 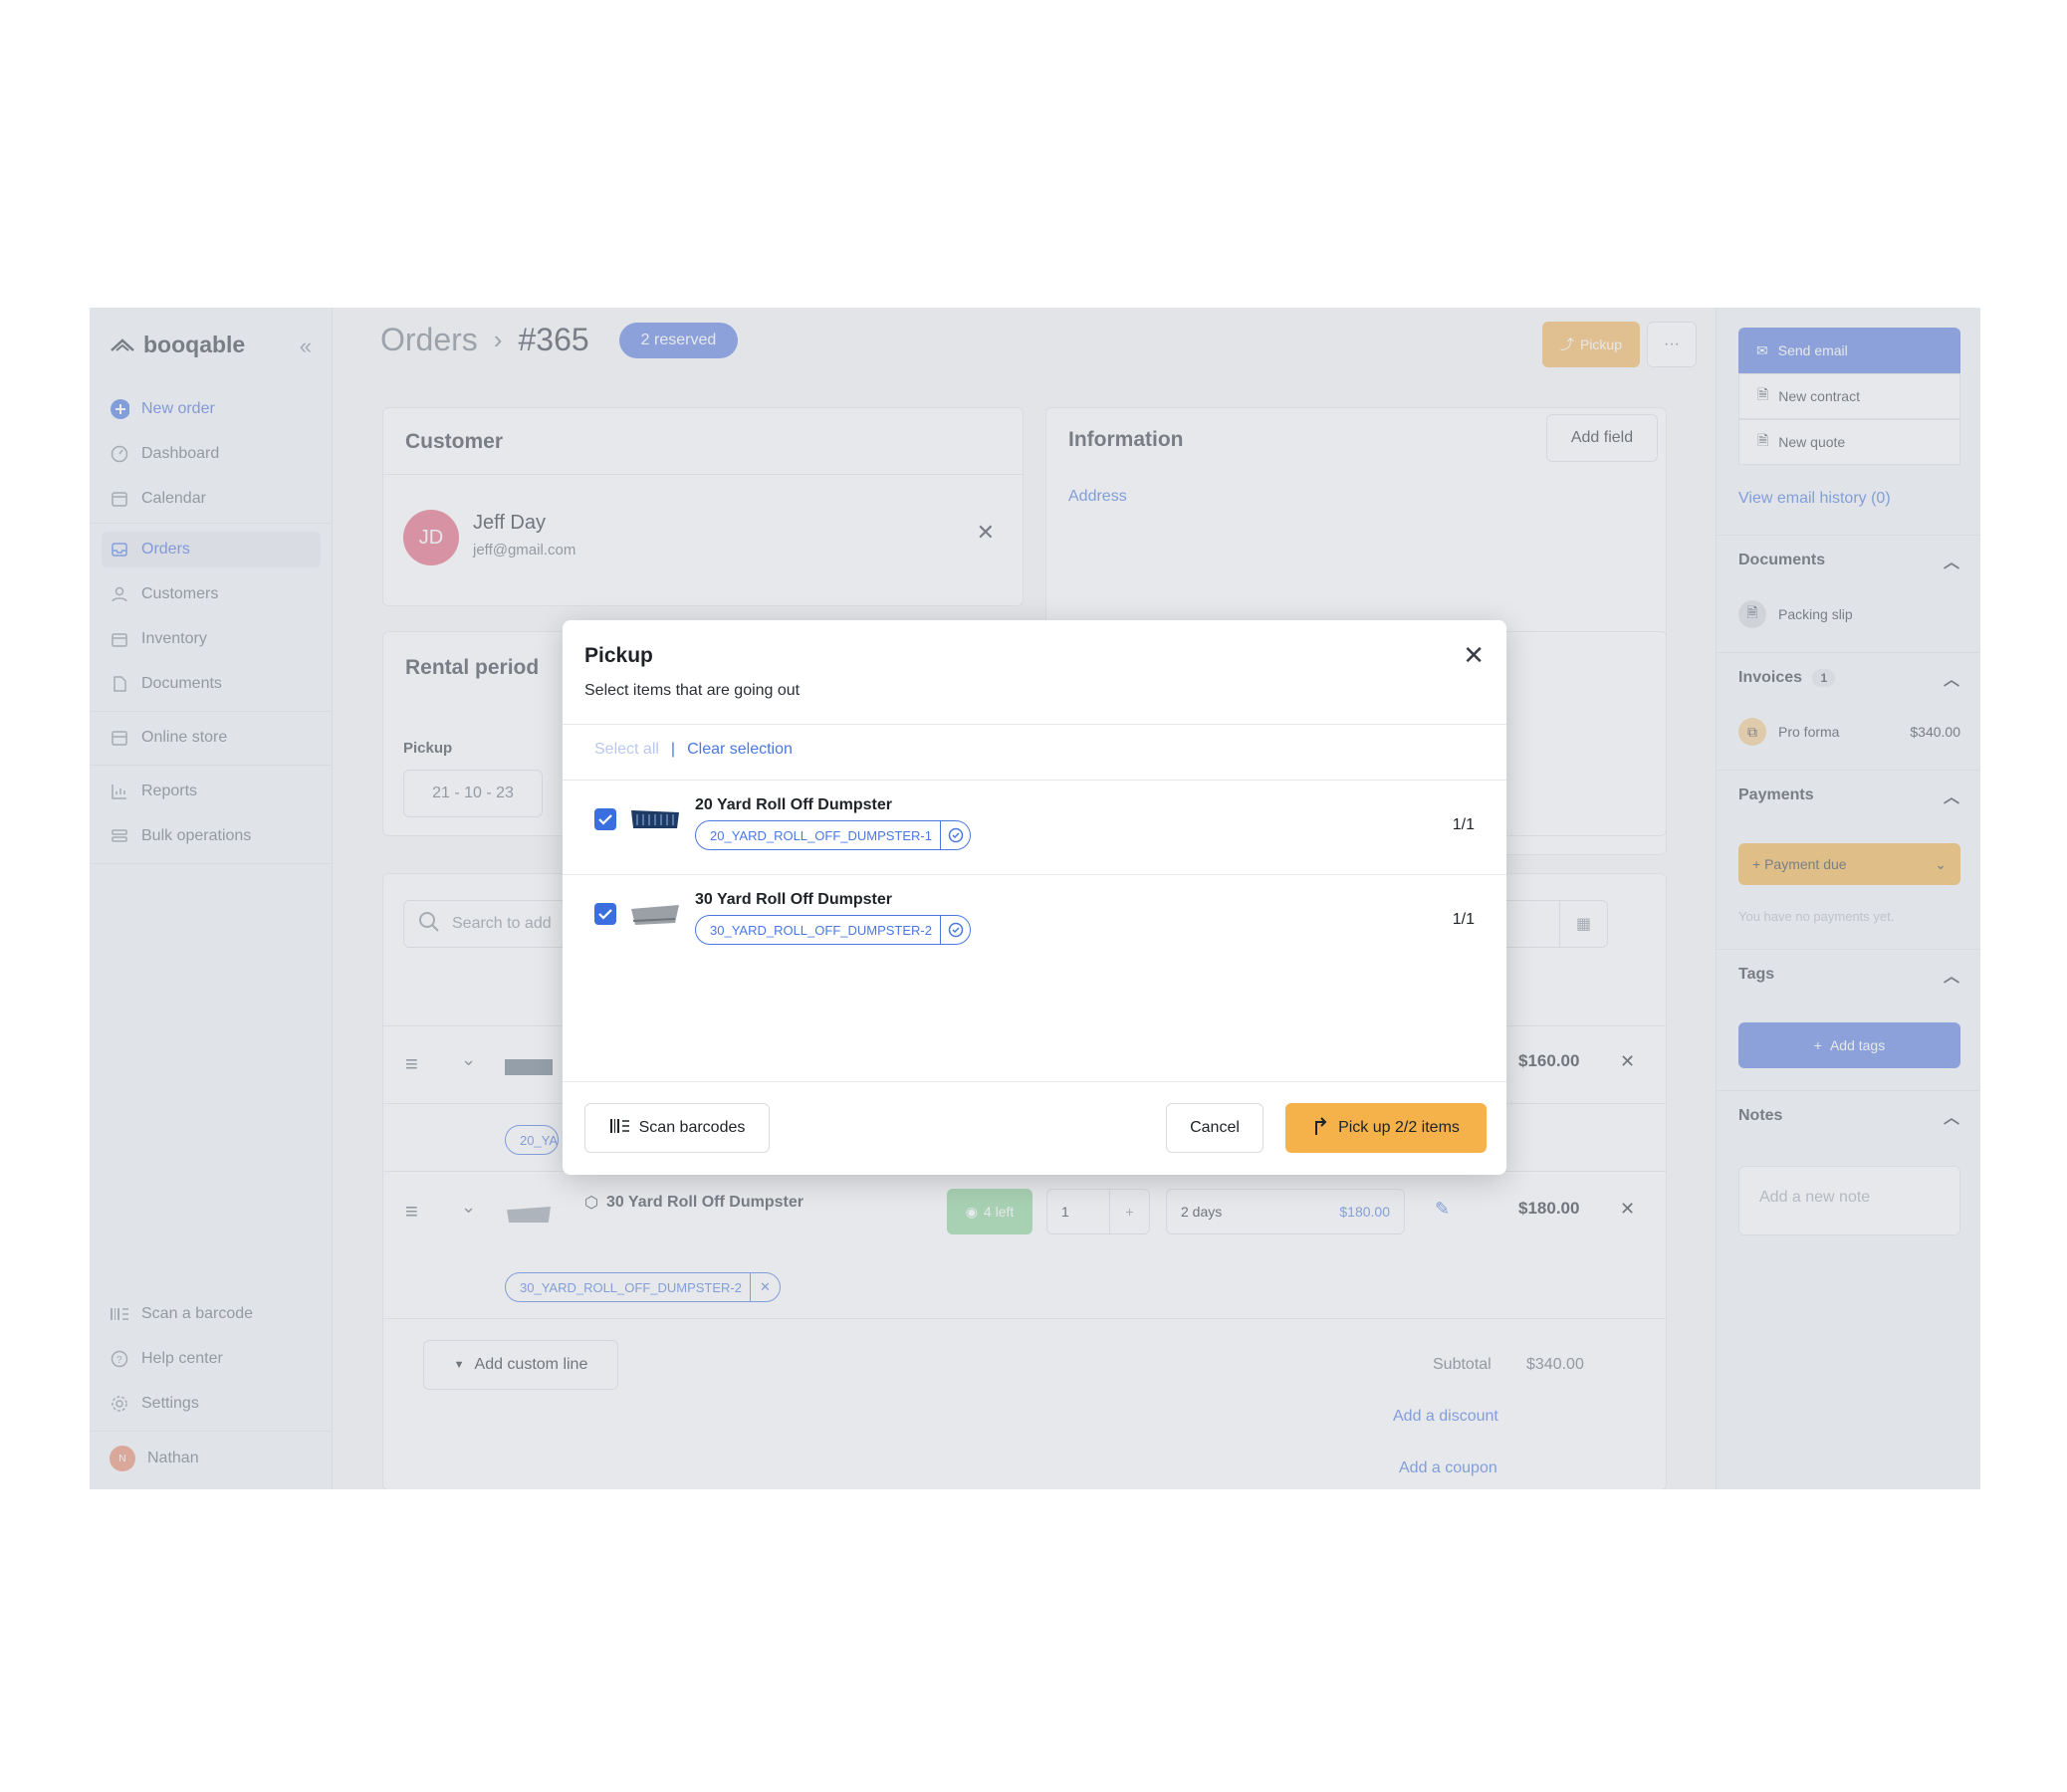 I want to click on selection-controls: Select all | Clear selection, so click(x=693, y=750).